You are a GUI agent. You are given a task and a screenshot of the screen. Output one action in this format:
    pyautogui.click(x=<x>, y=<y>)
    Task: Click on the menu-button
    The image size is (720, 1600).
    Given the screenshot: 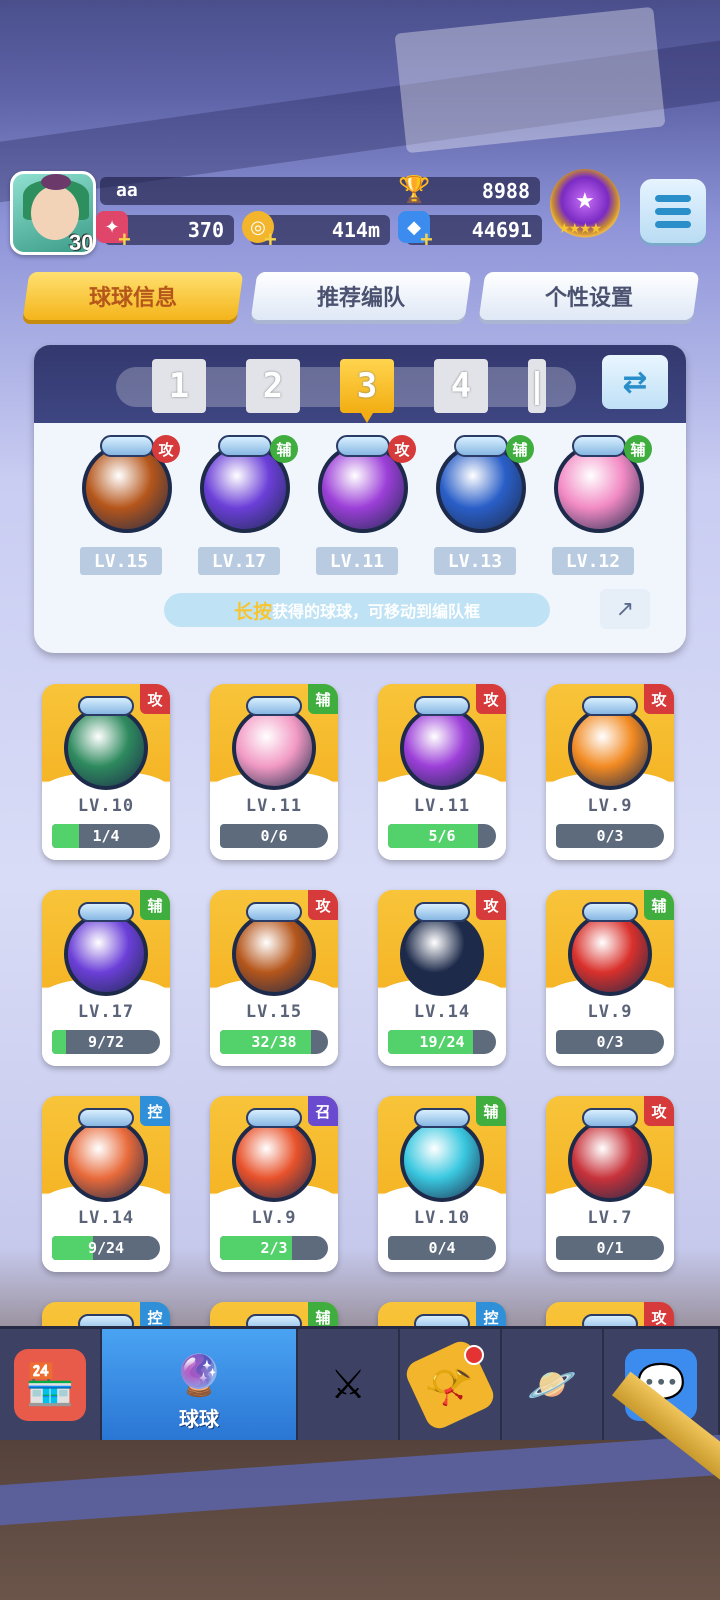 What is the action you would take?
    pyautogui.click(x=673, y=211)
    